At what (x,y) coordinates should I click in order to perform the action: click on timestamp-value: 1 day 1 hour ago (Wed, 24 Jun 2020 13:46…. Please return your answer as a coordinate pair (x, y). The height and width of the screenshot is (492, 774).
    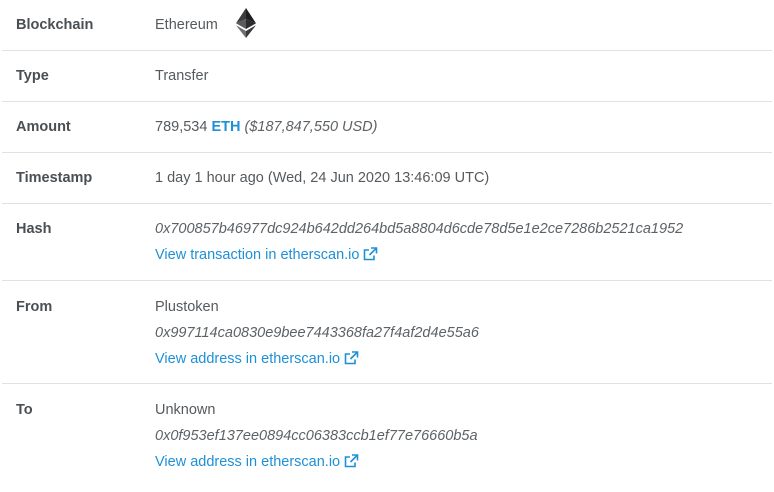
    Looking at the image, I should click on (322, 178).